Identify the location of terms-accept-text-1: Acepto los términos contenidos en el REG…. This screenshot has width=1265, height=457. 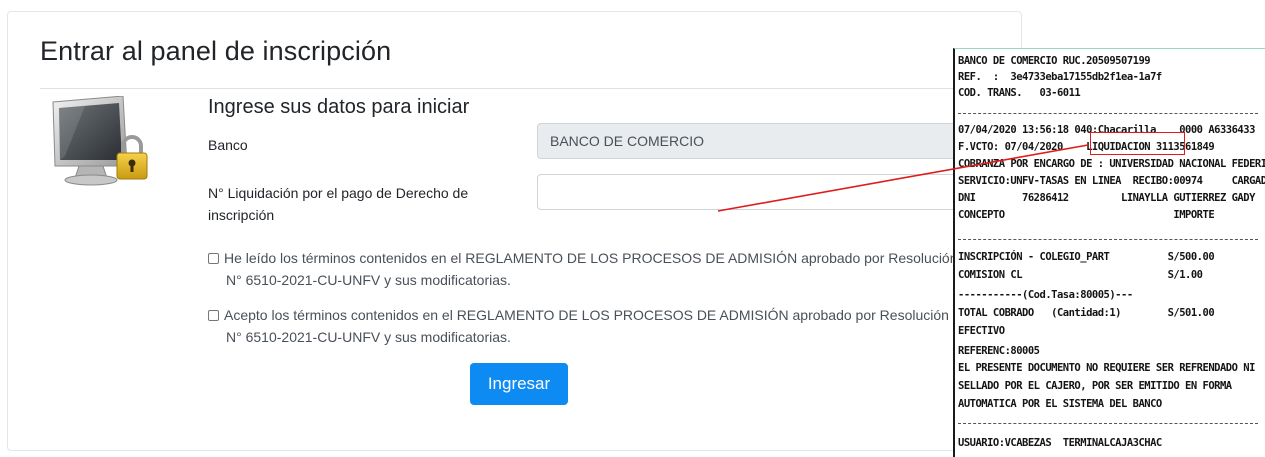
(586, 315).